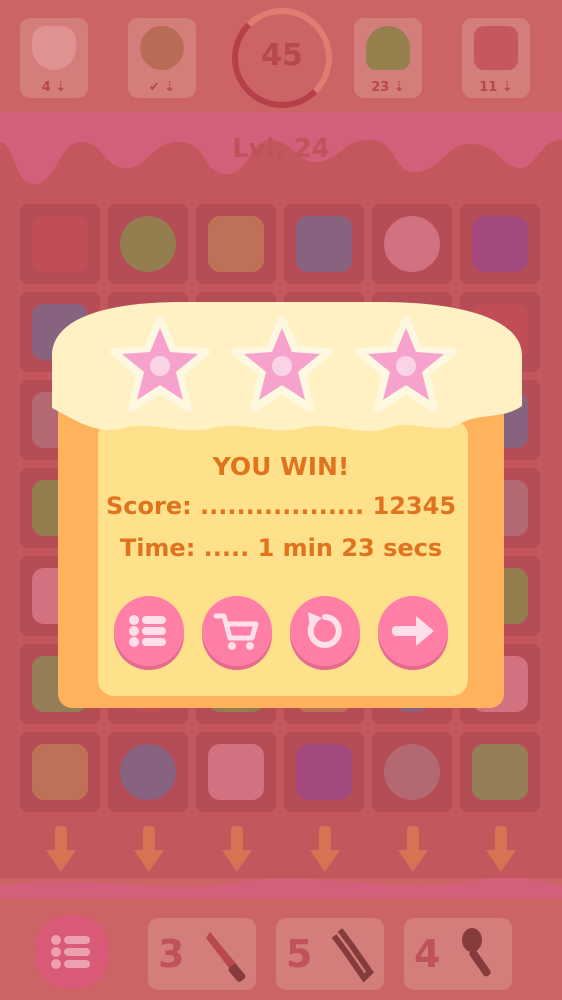 This screenshot has height=1000, width=562. I want to click on cart-icon, so click(236, 631).